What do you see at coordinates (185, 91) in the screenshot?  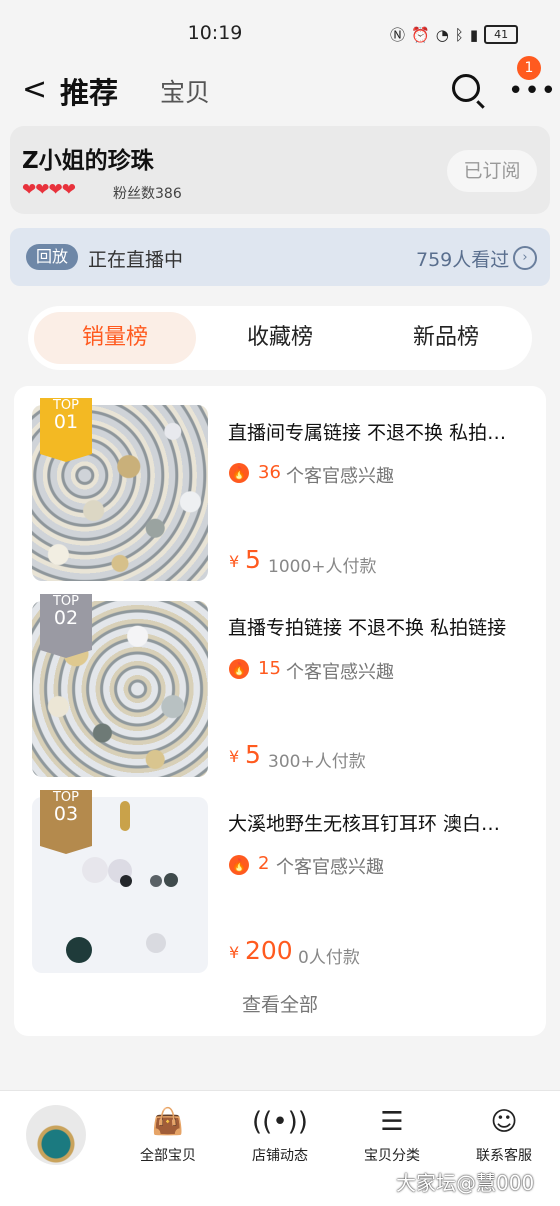 I see `tab-items: 宝贝` at bounding box center [185, 91].